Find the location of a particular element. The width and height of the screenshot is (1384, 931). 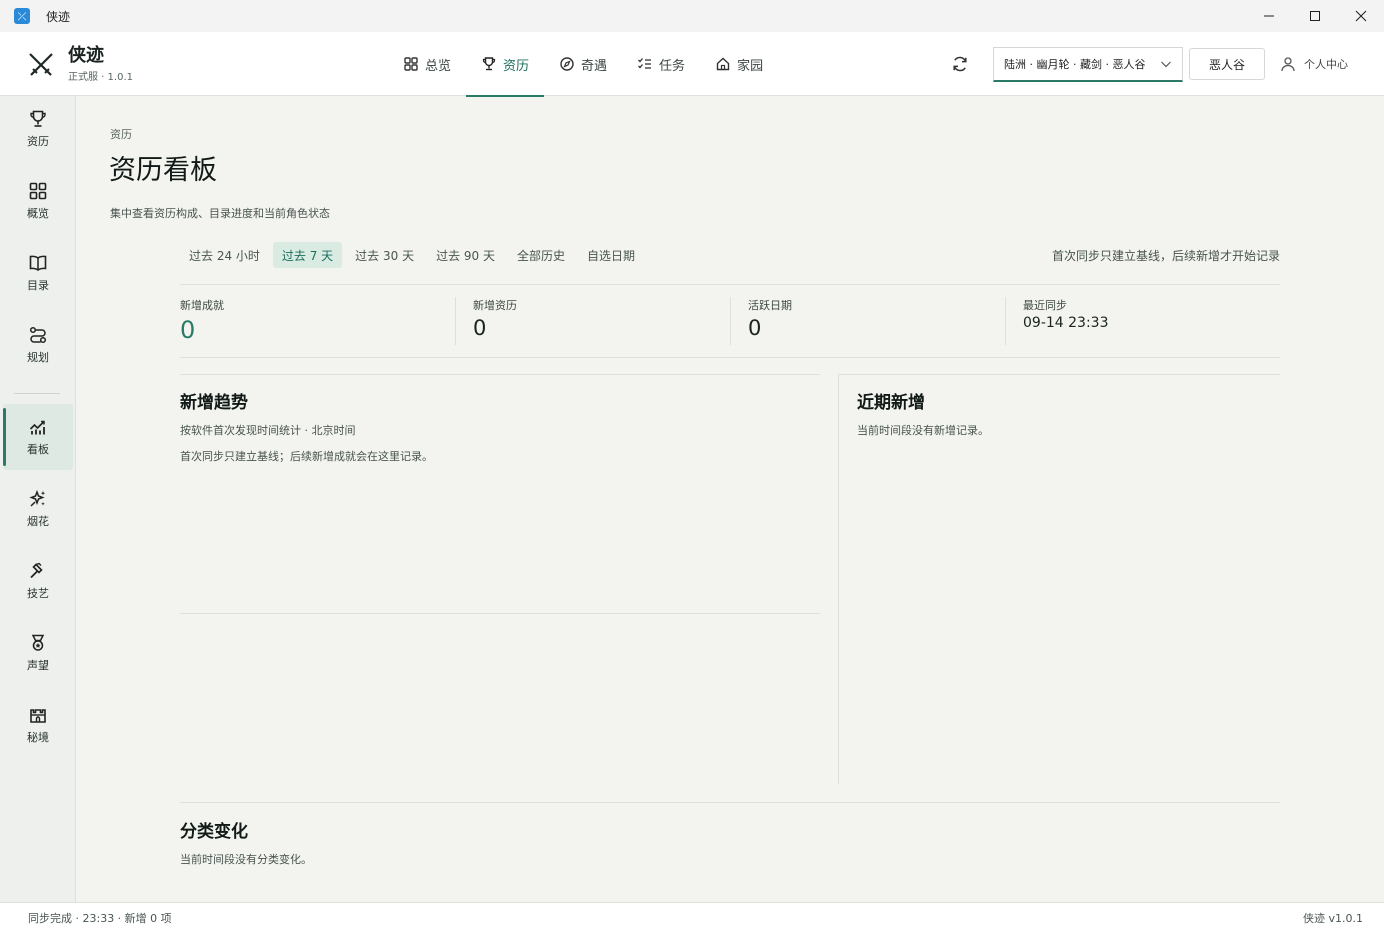

minimize-button is located at coordinates (1269, 16).